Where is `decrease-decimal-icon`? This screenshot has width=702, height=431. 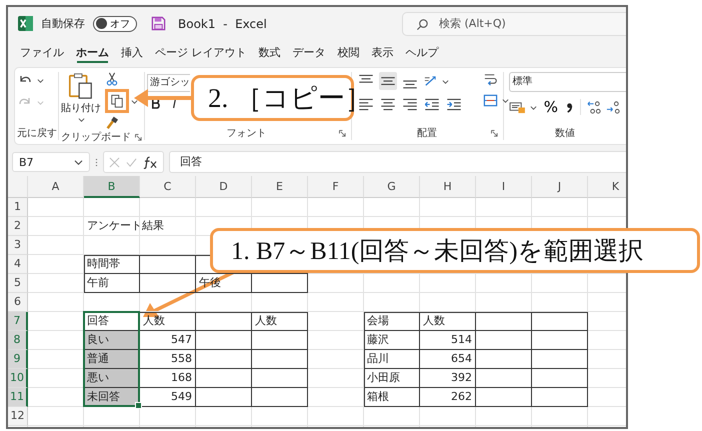 decrease-decimal-icon is located at coordinates (613, 107).